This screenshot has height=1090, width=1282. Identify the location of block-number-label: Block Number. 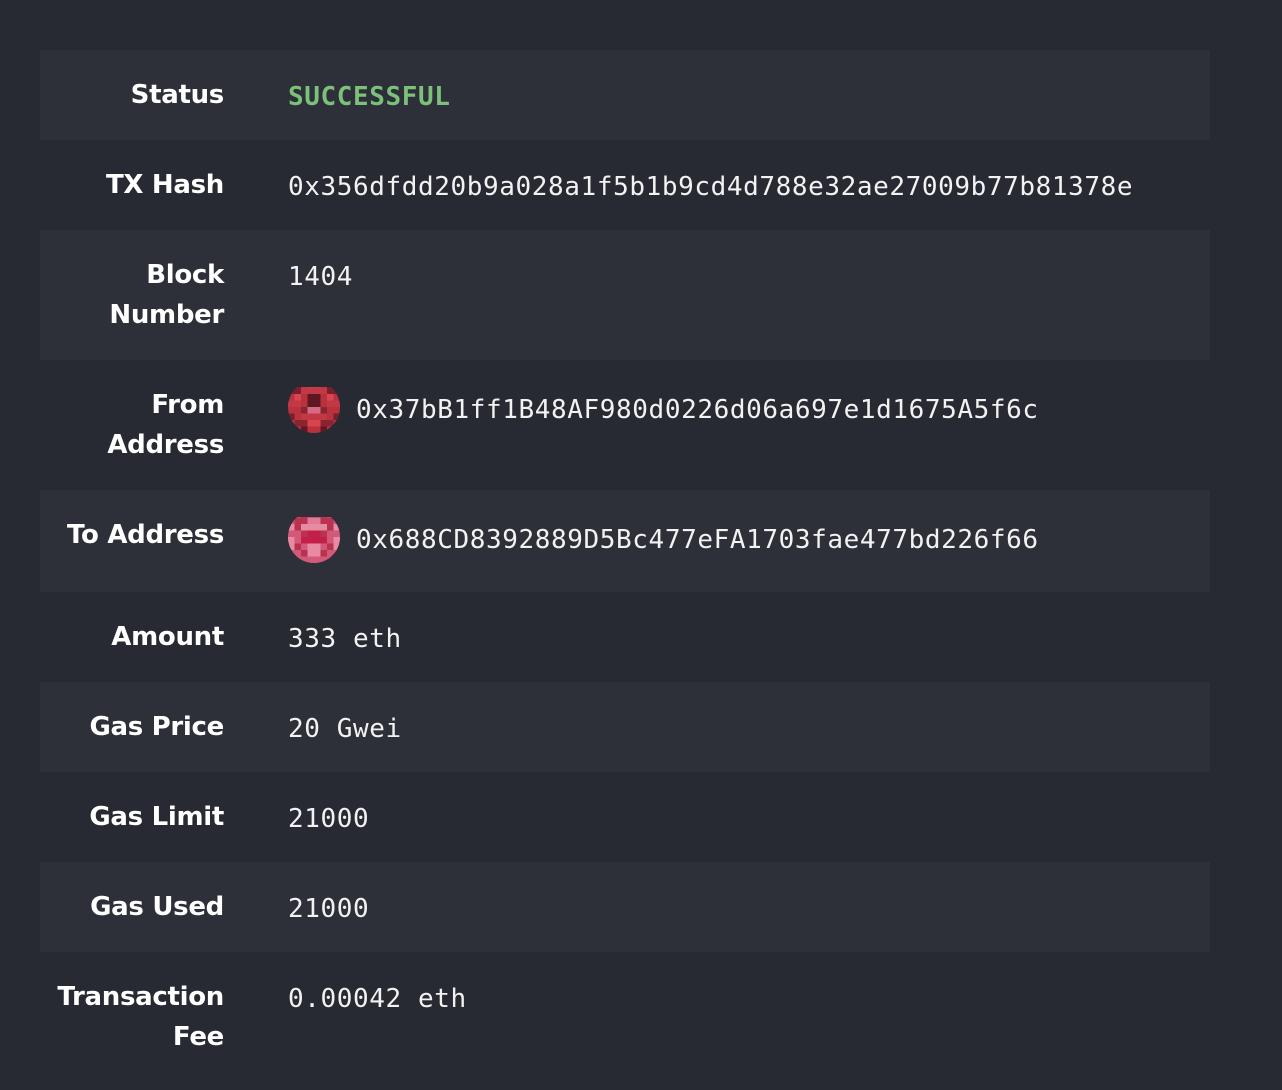
(166, 295).